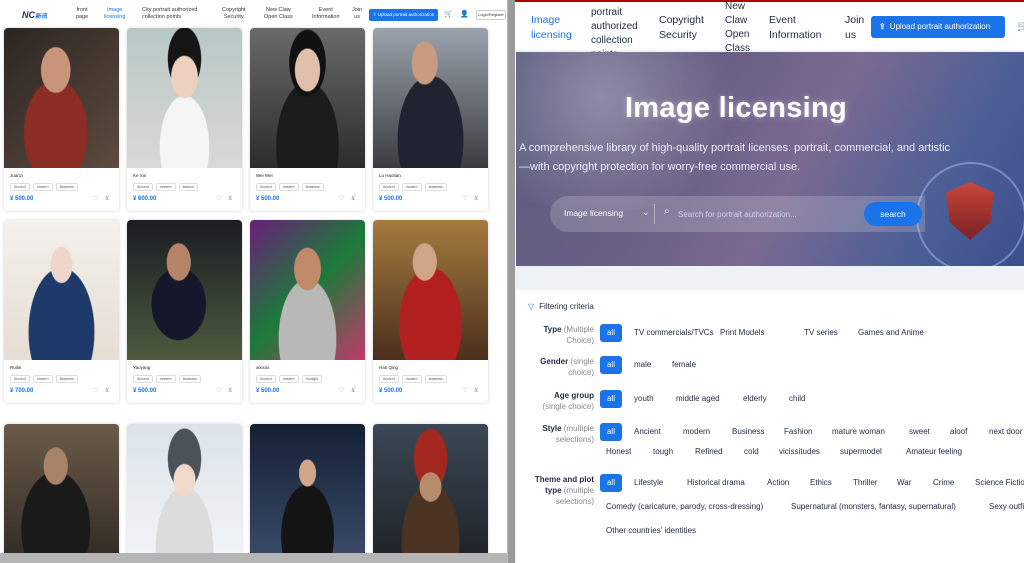 The image size is (1024, 563). I want to click on search-input, so click(768, 214).